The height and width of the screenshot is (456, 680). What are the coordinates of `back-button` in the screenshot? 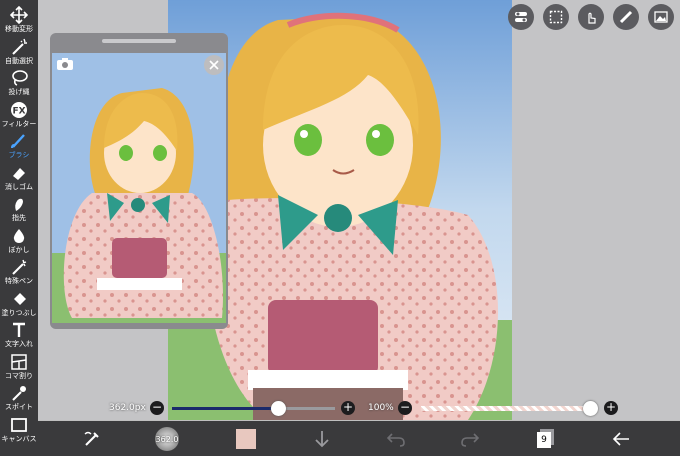 It's located at (621, 439).